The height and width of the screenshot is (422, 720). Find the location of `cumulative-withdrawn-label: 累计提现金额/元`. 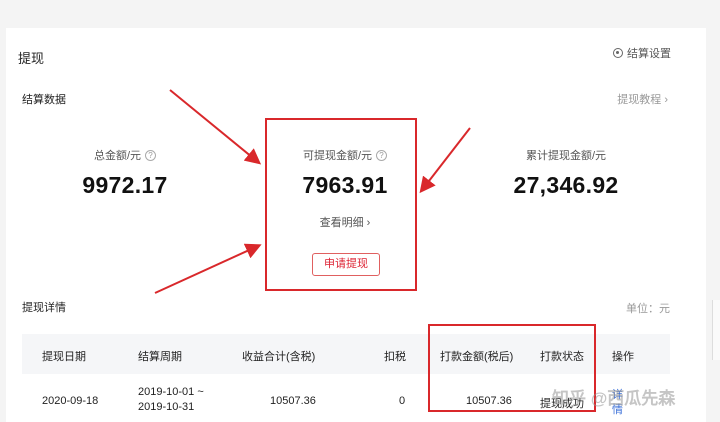

cumulative-withdrawn-label: 累计提现金额/元 is located at coordinates (566, 156).